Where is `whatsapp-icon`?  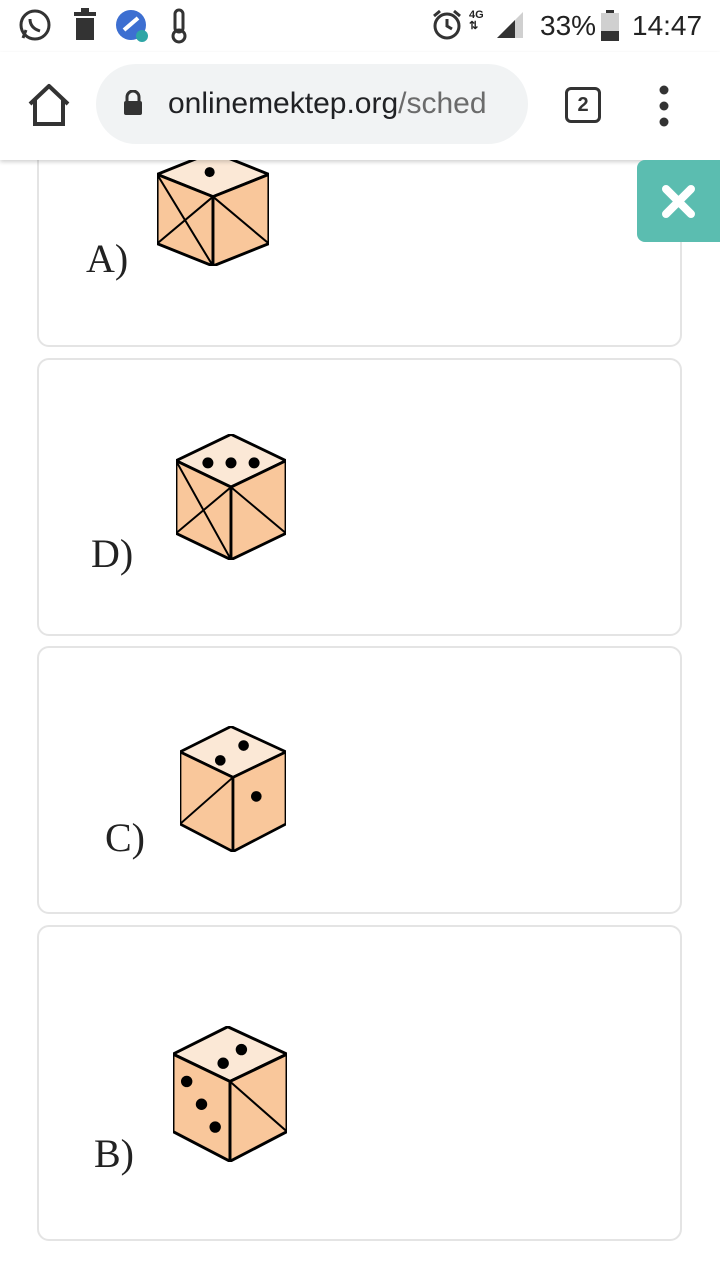 whatsapp-icon is located at coordinates (35, 25).